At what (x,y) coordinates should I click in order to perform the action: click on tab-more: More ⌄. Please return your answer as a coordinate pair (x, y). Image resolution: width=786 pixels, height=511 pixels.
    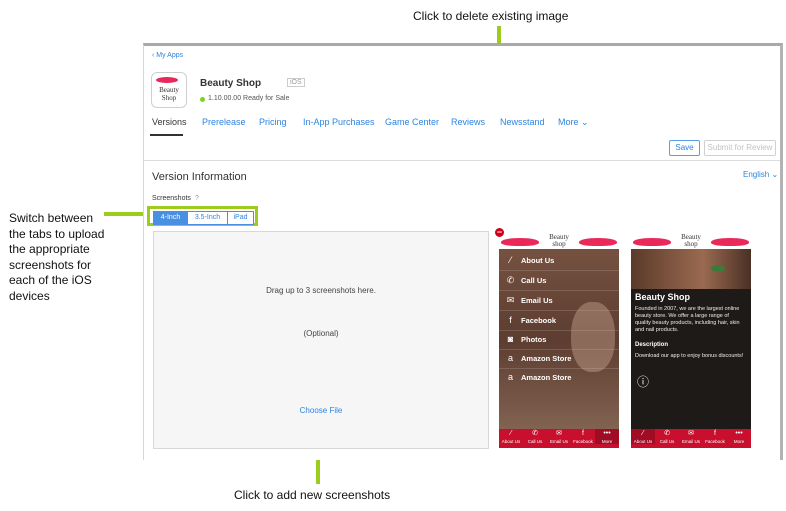
    Looking at the image, I should click on (573, 122).